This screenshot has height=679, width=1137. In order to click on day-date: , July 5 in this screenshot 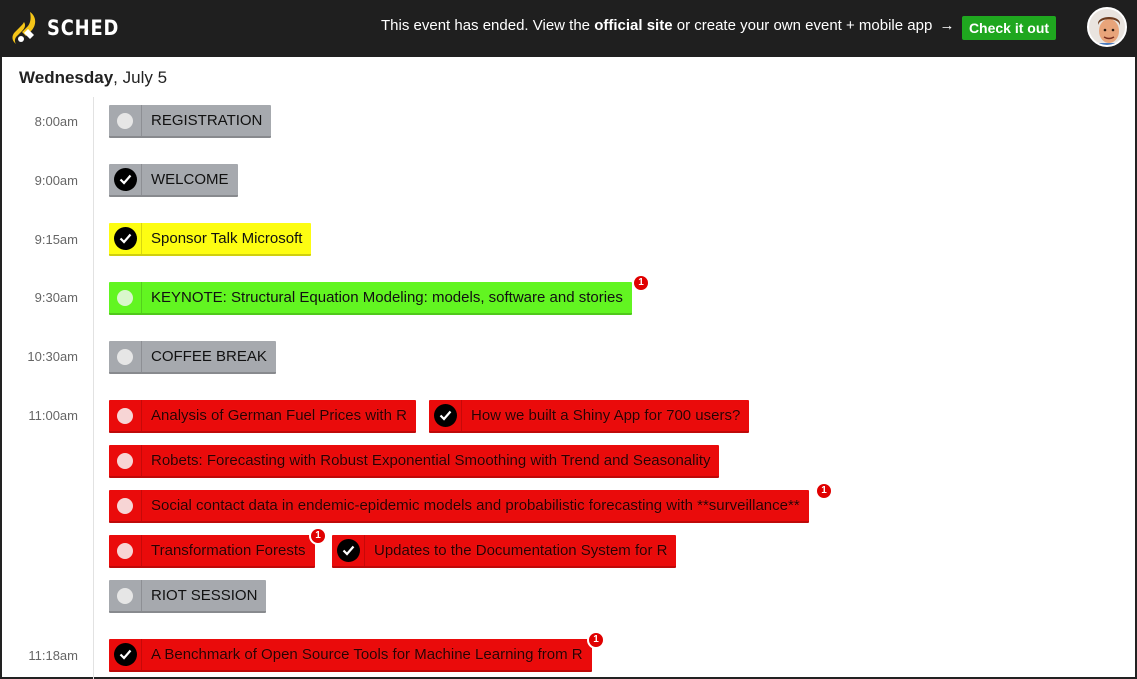, I will do `click(140, 77)`.